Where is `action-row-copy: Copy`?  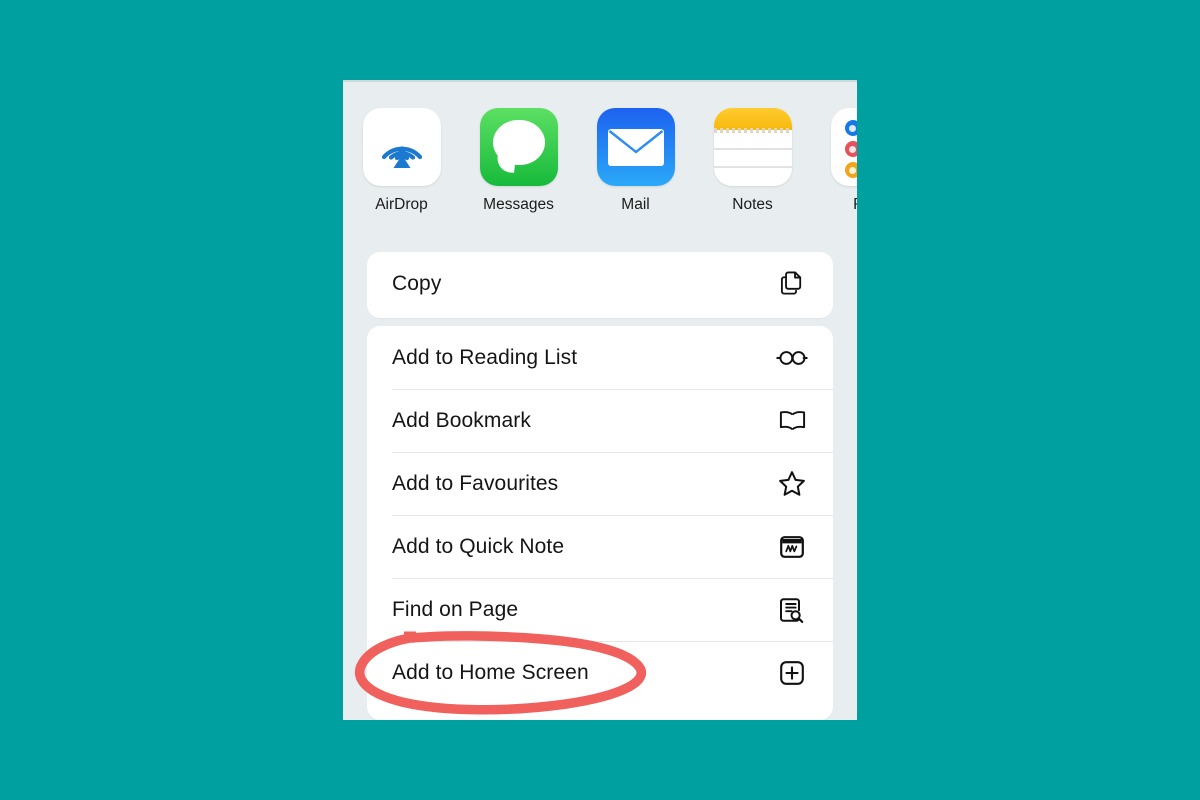 action-row-copy: Copy is located at coordinates (600, 283).